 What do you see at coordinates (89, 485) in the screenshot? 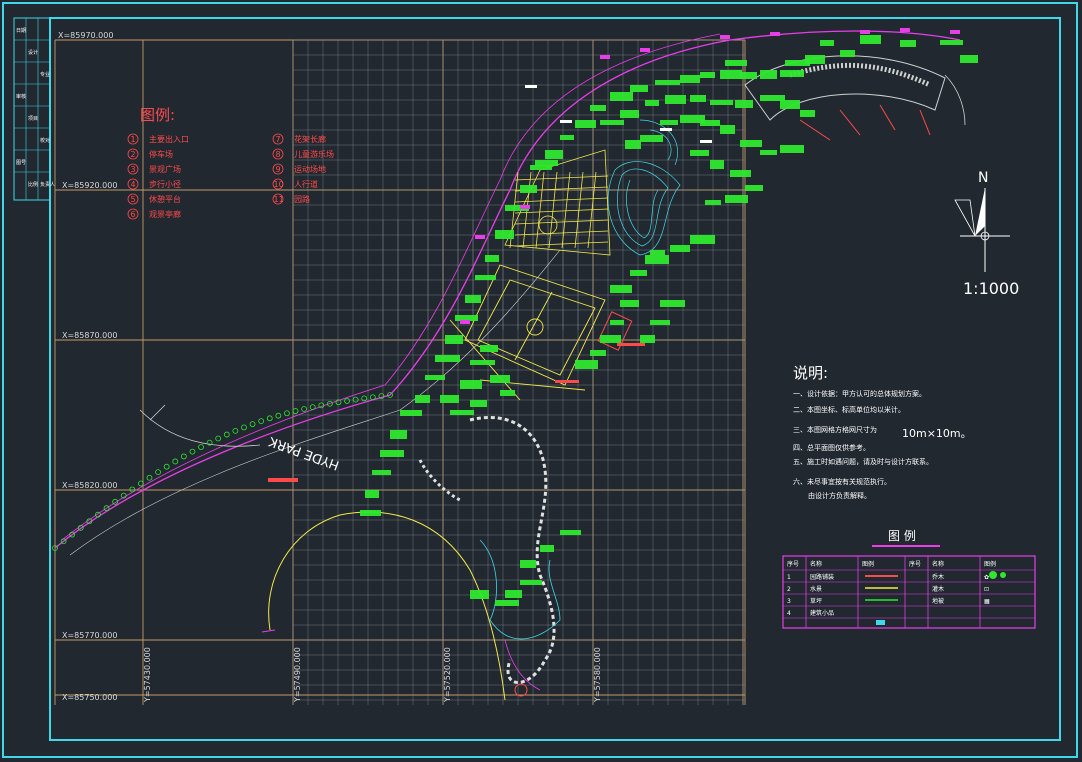
I see `x-coordinate-label: X=85820.000` at bounding box center [89, 485].